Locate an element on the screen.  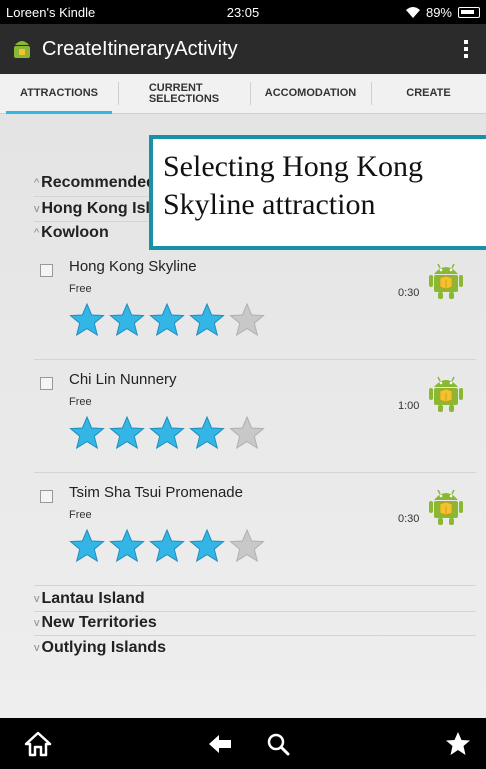
group-new-territories: v New Territories is located at coordinates (95, 623).